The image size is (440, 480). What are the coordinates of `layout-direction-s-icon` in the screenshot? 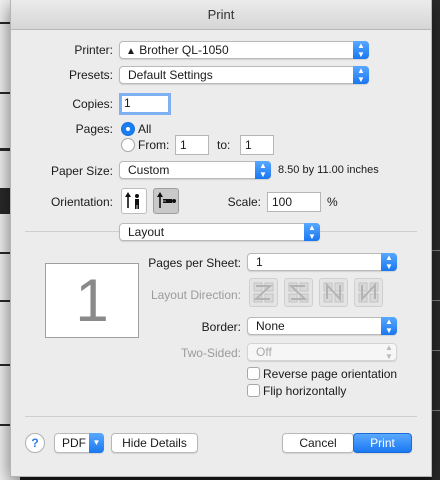 It's located at (298, 292).